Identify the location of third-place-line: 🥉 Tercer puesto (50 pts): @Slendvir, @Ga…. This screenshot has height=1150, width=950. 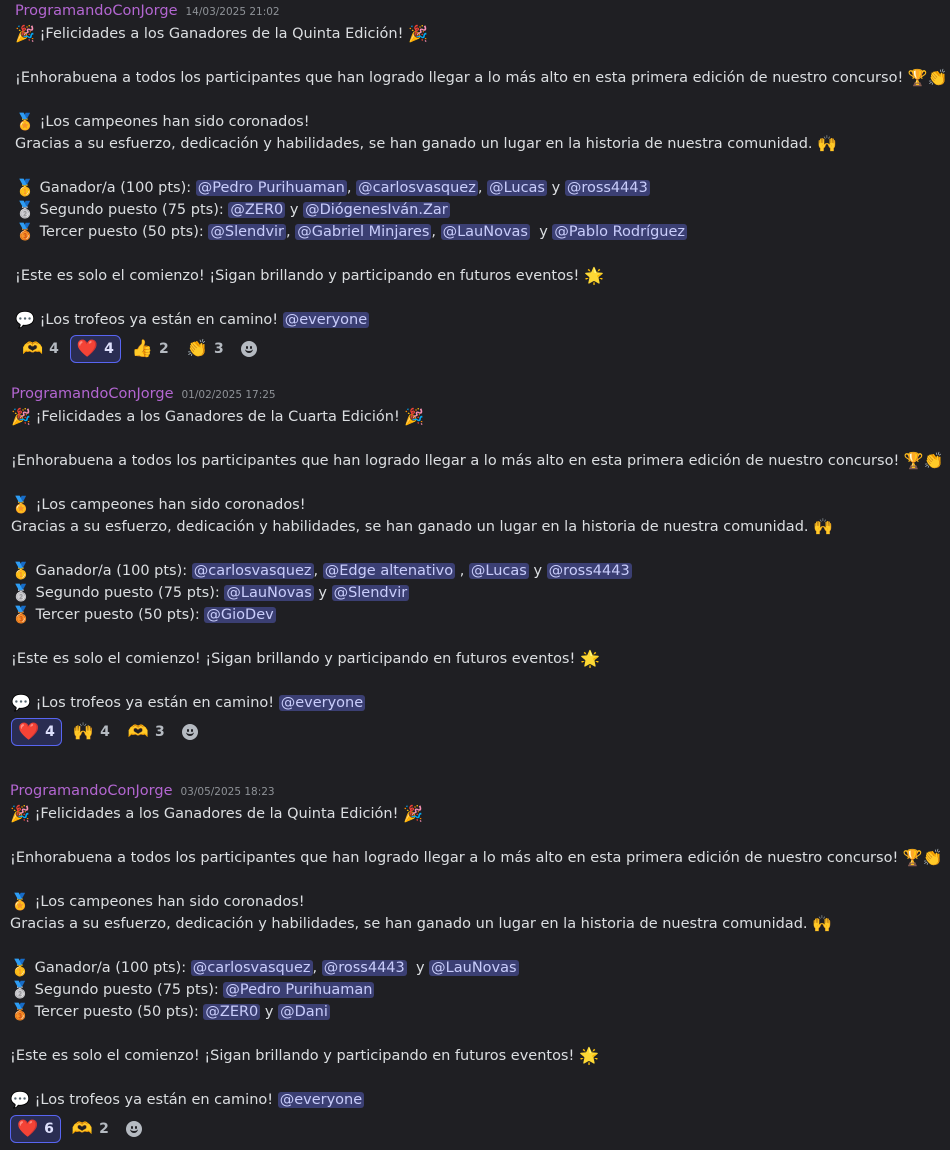
(351, 231).